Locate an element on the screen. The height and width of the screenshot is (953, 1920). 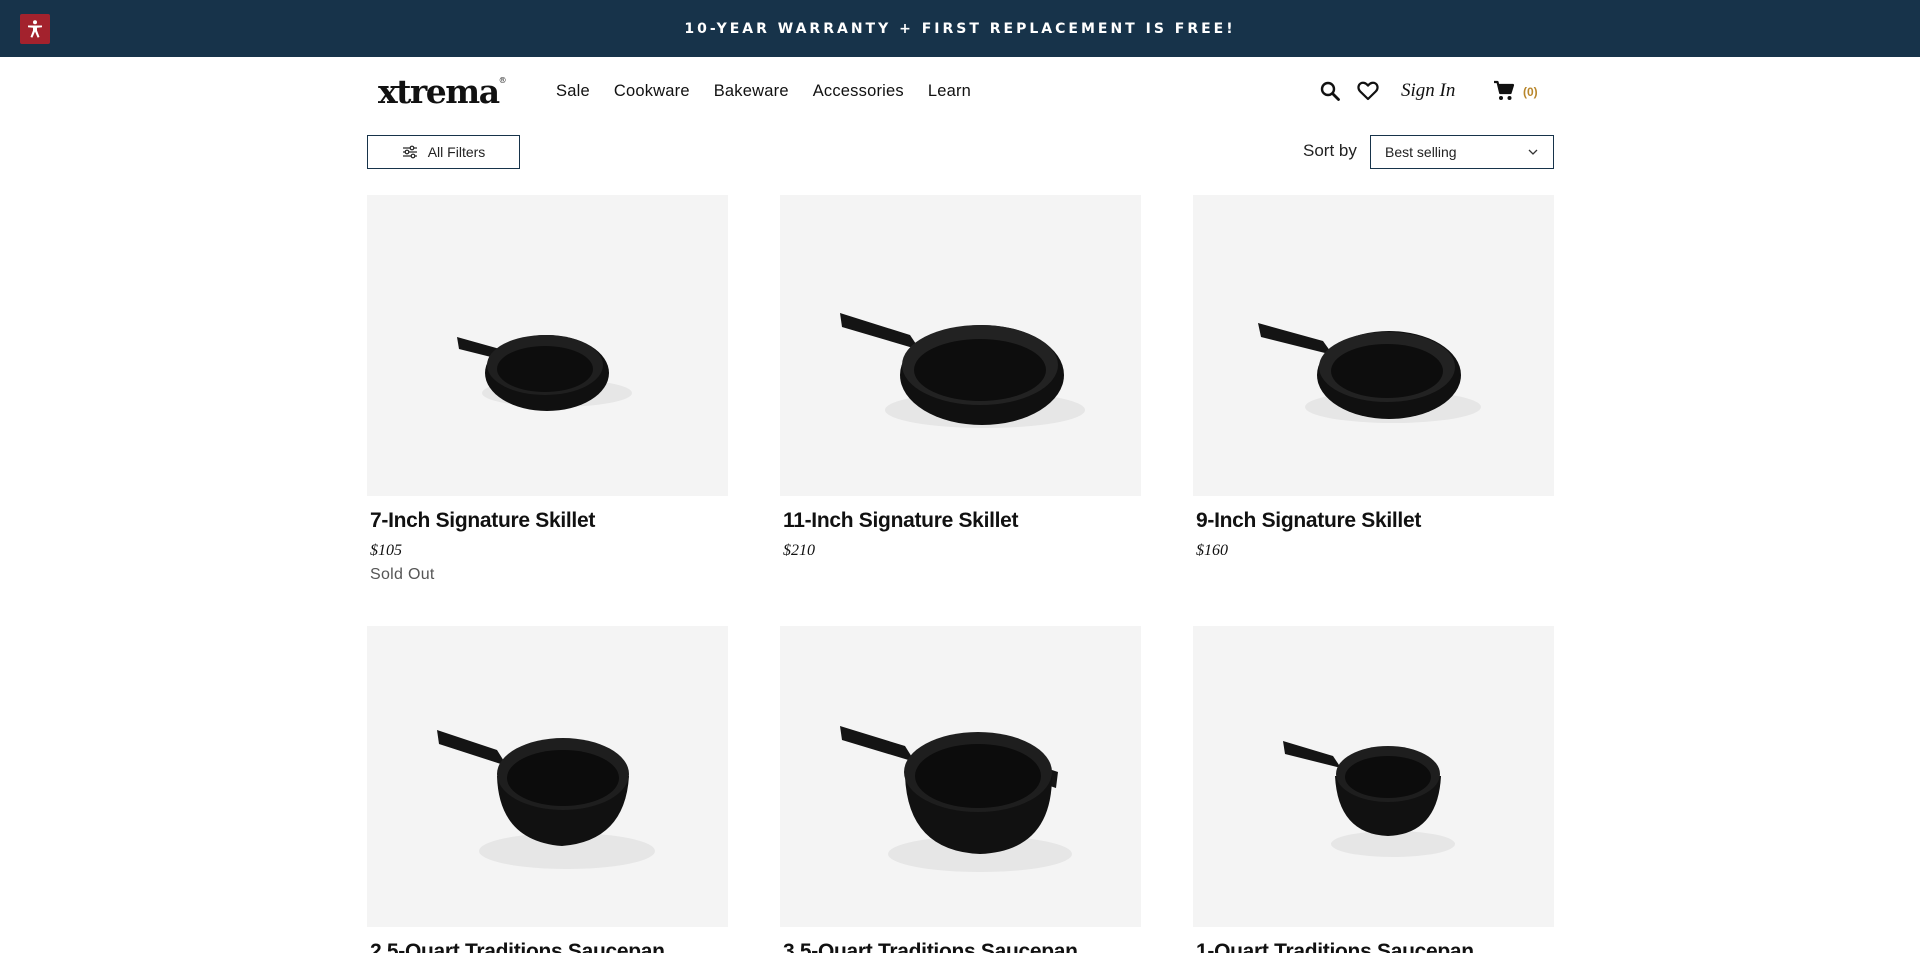
product-card: 1-Quart Traditions Saucepan is located at coordinates (1373, 789).